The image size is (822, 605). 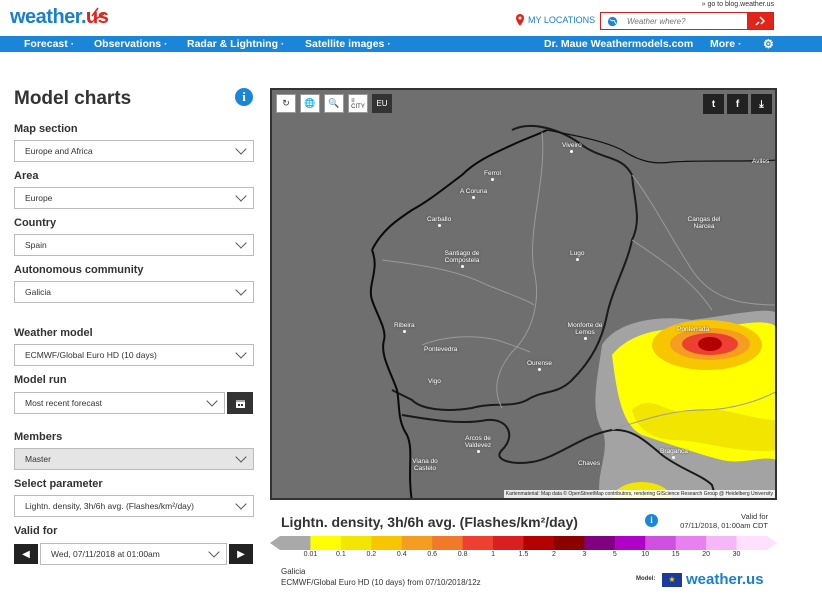 I want to click on city-label: Braganca, so click(x=674, y=453).